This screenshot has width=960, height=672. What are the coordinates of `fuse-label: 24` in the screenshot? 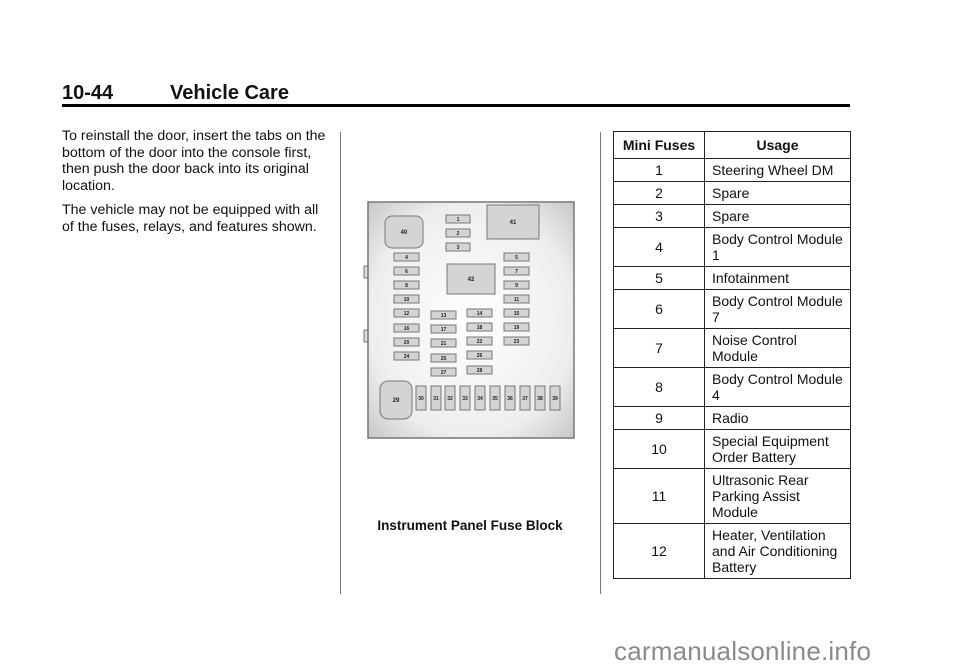 It's located at (407, 357).